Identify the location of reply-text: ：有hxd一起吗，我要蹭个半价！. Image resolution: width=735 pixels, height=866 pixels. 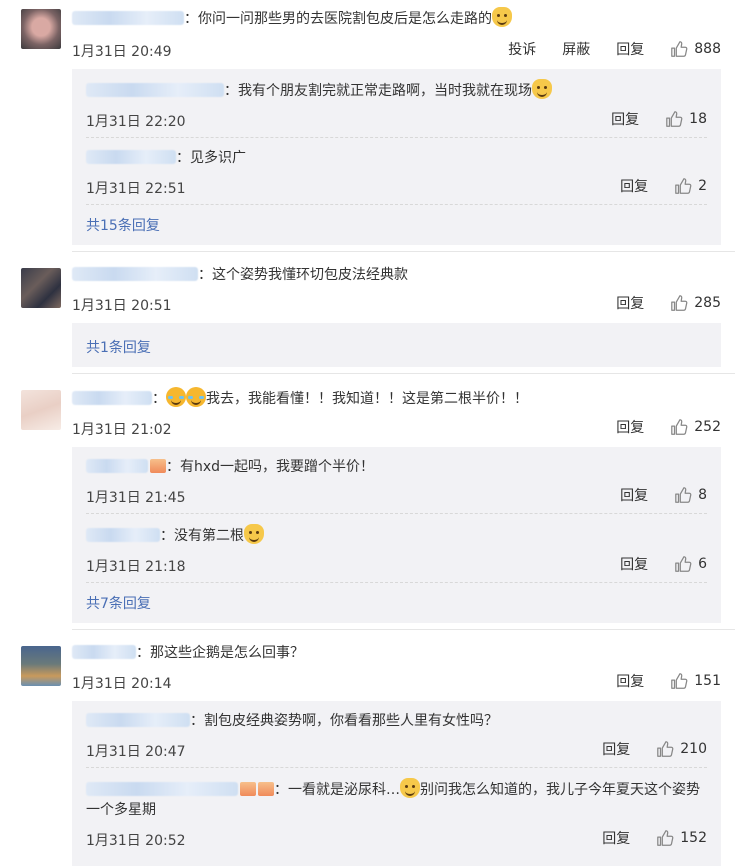
(270, 467).